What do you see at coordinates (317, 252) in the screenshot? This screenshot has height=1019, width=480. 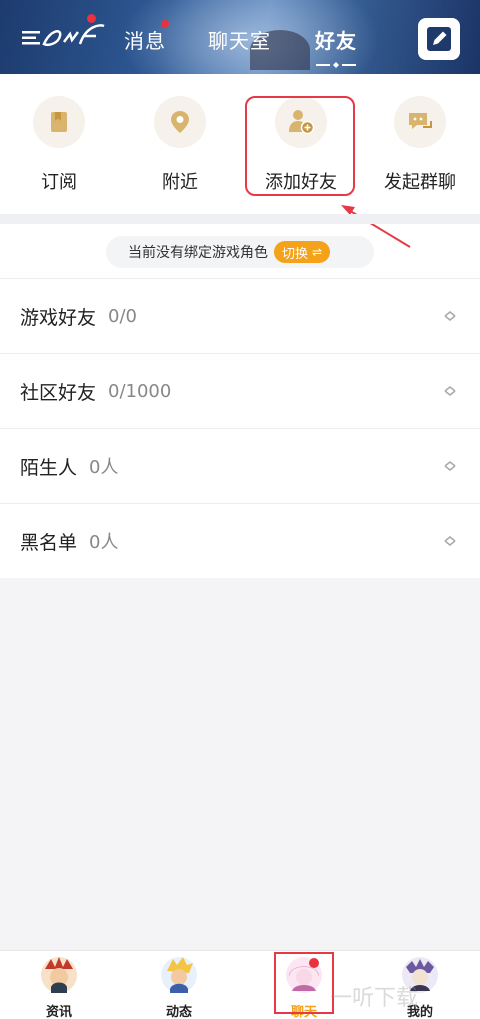 I see `switch-arrows-icon: ⇌` at bounding box center [317, 252].